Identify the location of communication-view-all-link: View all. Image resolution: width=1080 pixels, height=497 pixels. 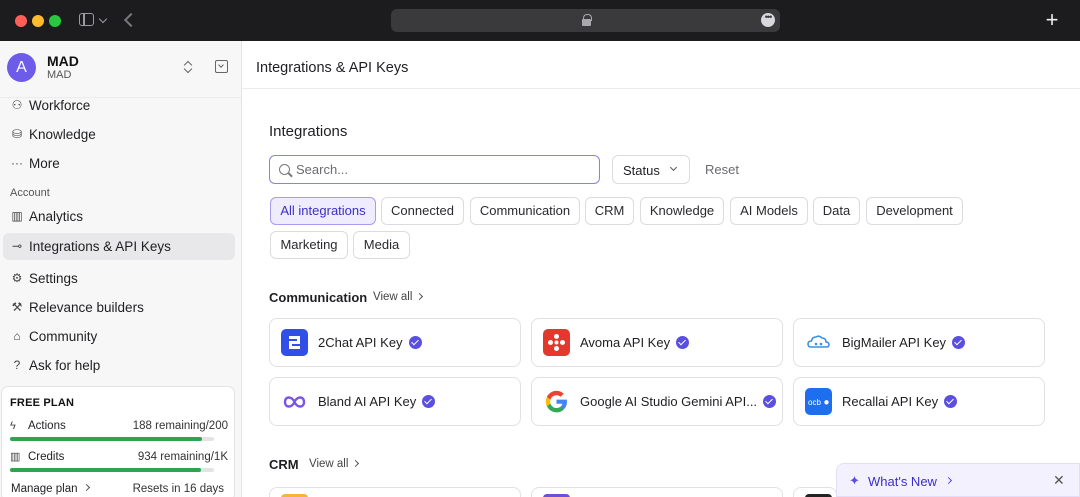
(398, 297).